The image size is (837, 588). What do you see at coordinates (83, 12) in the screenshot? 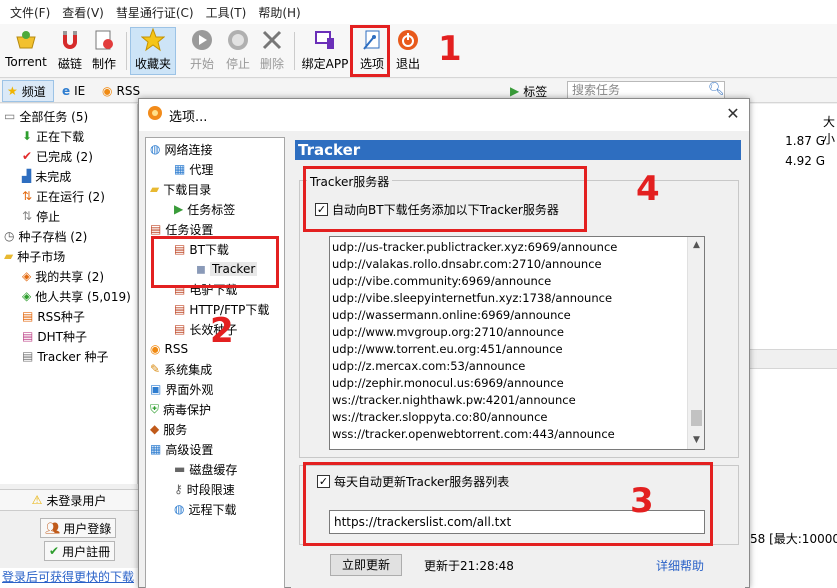
I see `menu-view: 查看(V)` at bounding box center [83, 12].